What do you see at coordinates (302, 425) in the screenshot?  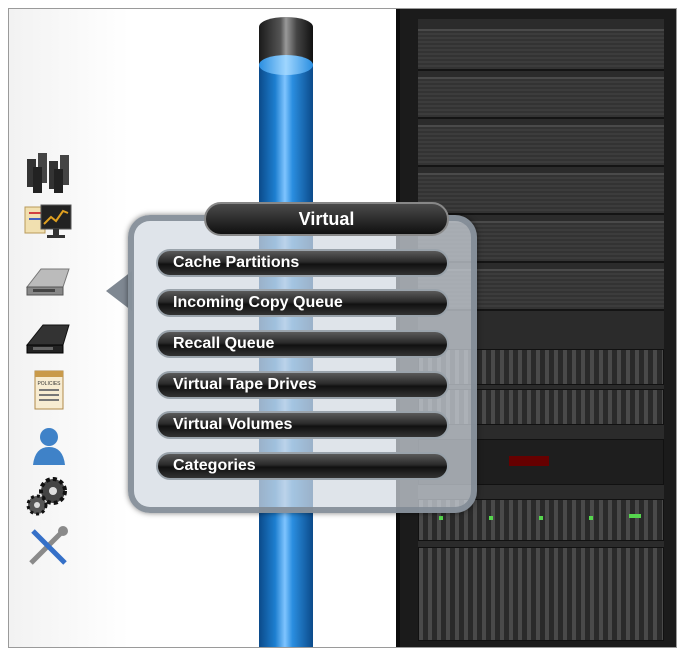 I see `menu-item-virtual-volumes: Virtual Volumes` at bounding box center [302, 425].